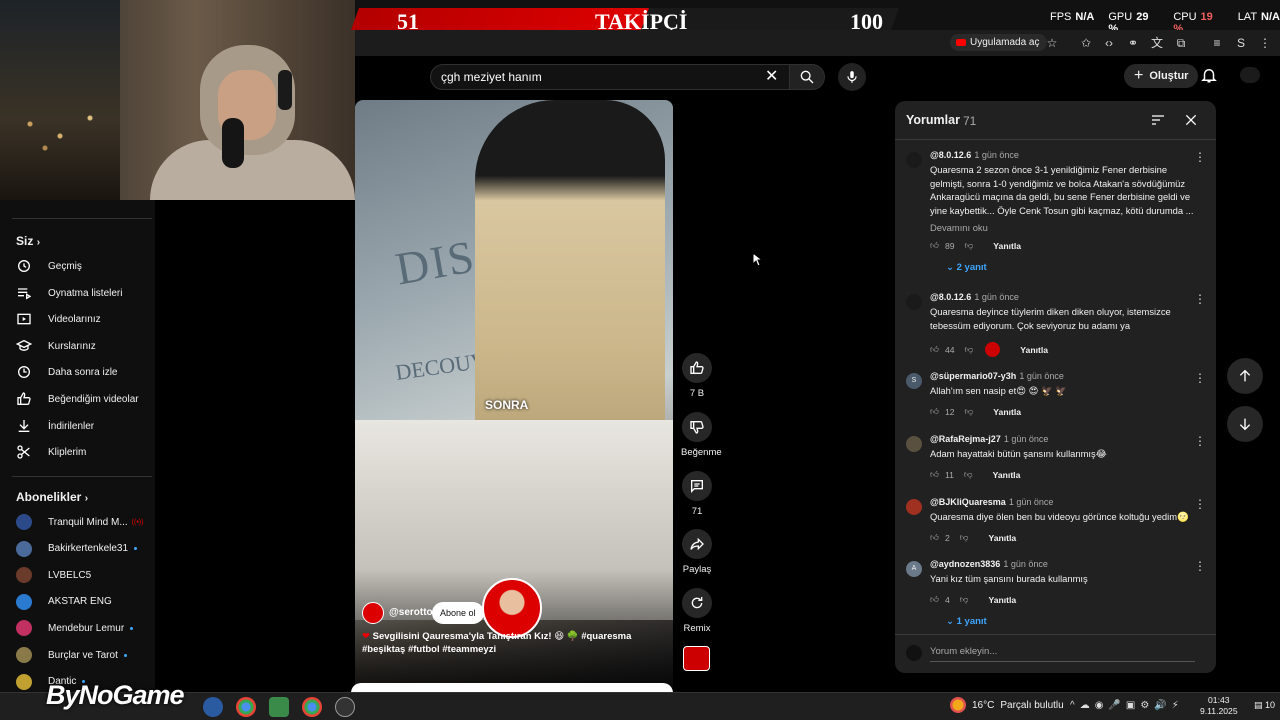  What do you see at coordinates (701, 435) in the screenshot?
I see `dislike-button: Beğenme` at bounding box center [701, 435].